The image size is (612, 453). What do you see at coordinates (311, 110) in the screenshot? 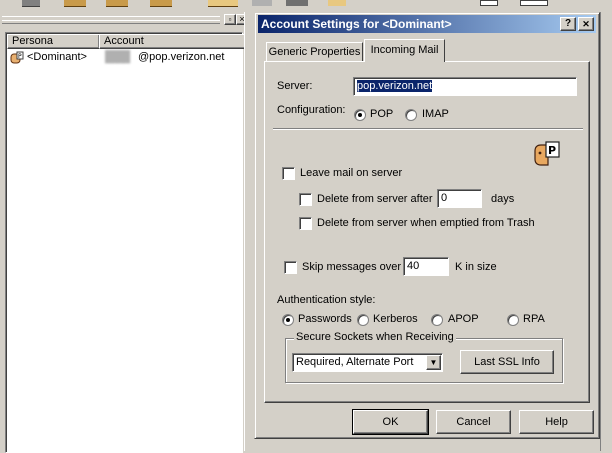
I see `configuration-label: Configuration:` at bounding box center [311, 110].